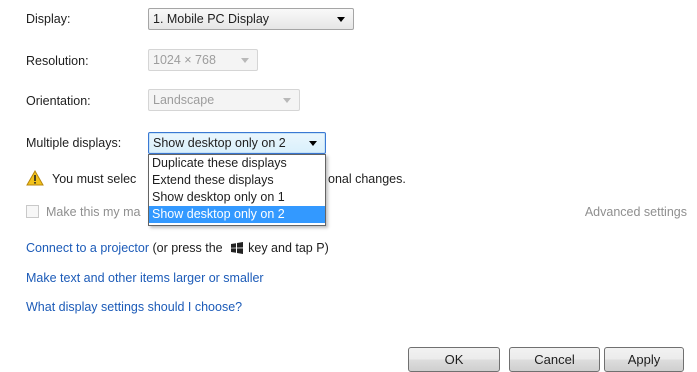 This screenshot has width=697, height=372. I want to click on make-main-display-label: Make this my ma, so click(93, 212).